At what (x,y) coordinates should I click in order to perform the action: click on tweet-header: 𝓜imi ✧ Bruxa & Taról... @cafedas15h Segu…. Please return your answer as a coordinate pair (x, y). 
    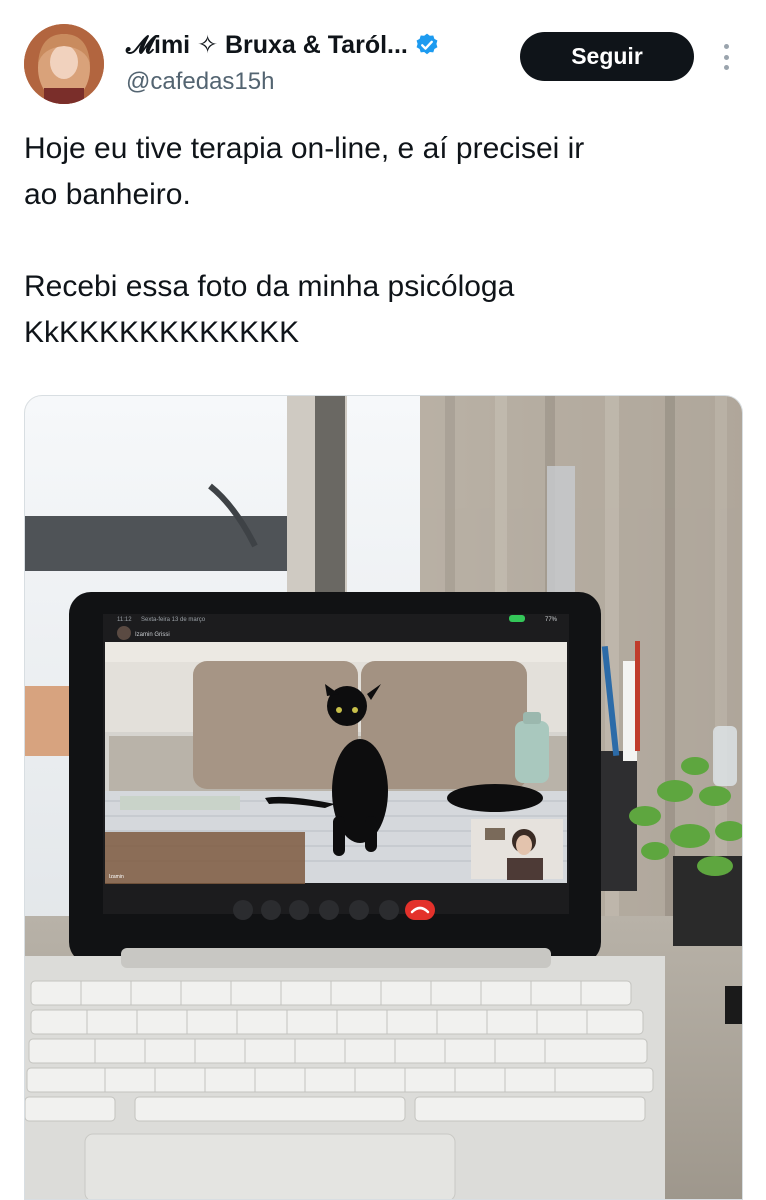
    Looking at the image, I should click on (383, 55).